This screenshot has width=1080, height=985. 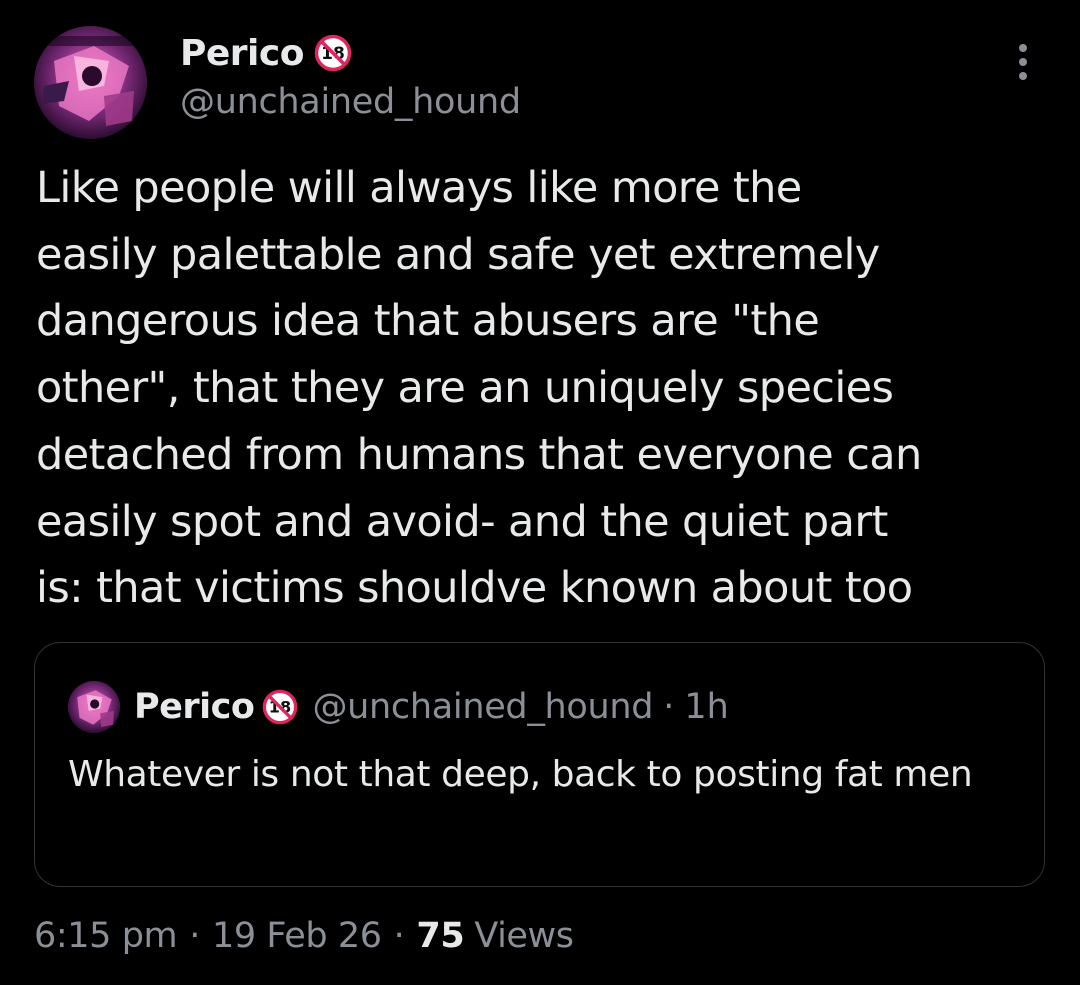 What do you see at coordinates (540, 82) in the screenshot?
I see `tweet-header: Perico 18 @unchained_hound` at bounding box center [540, 82].